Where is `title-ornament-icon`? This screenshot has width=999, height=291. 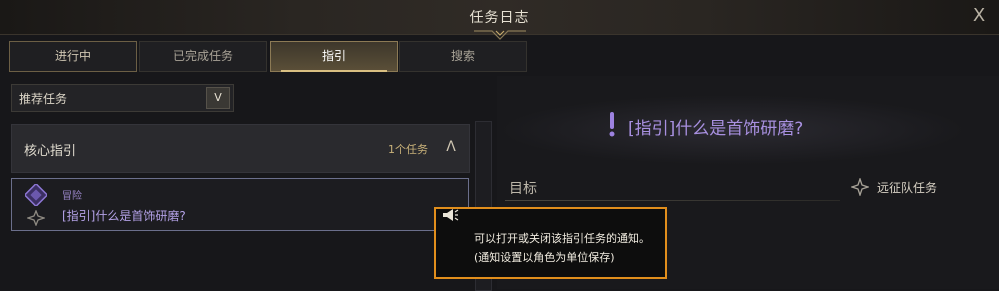
title-ornament-icon is located at coordinates (500, 35).